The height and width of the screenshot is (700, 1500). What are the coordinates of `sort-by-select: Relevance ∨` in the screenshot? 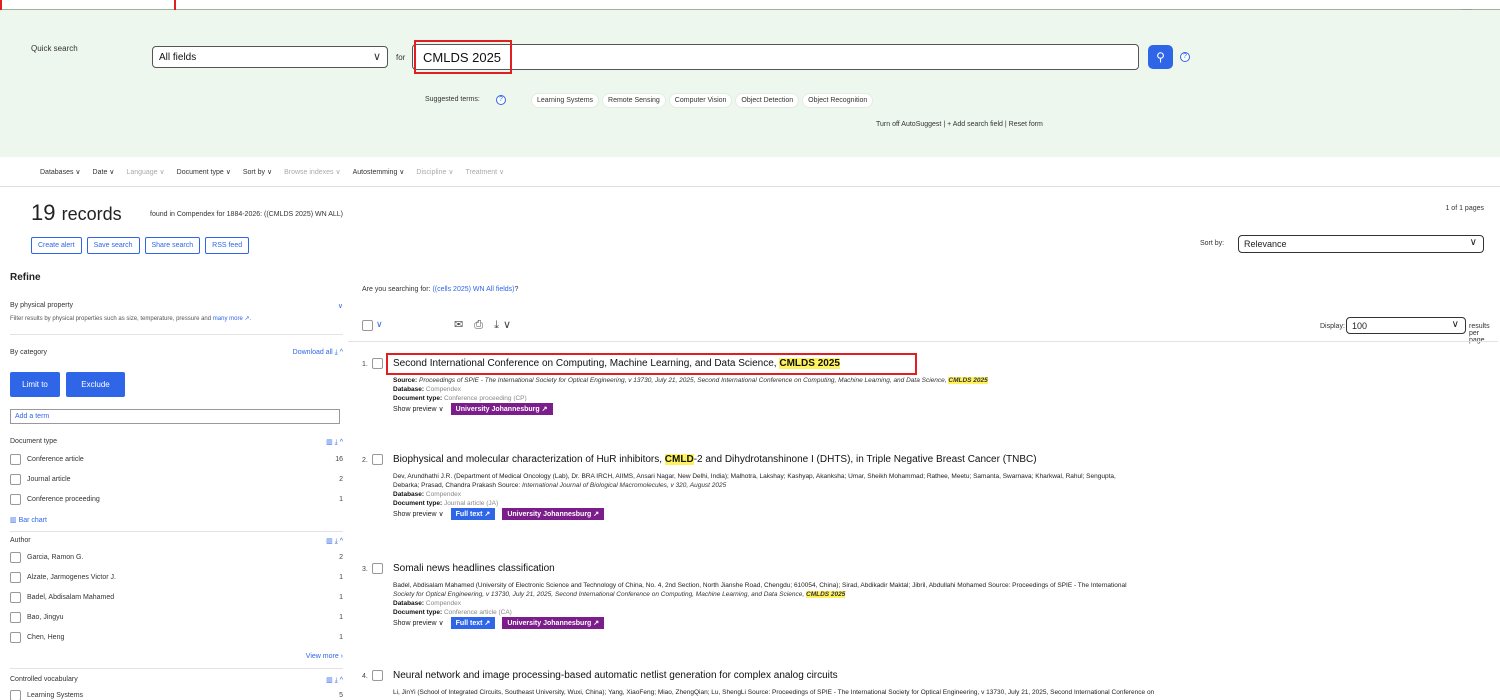 It's located at (1361, 244).